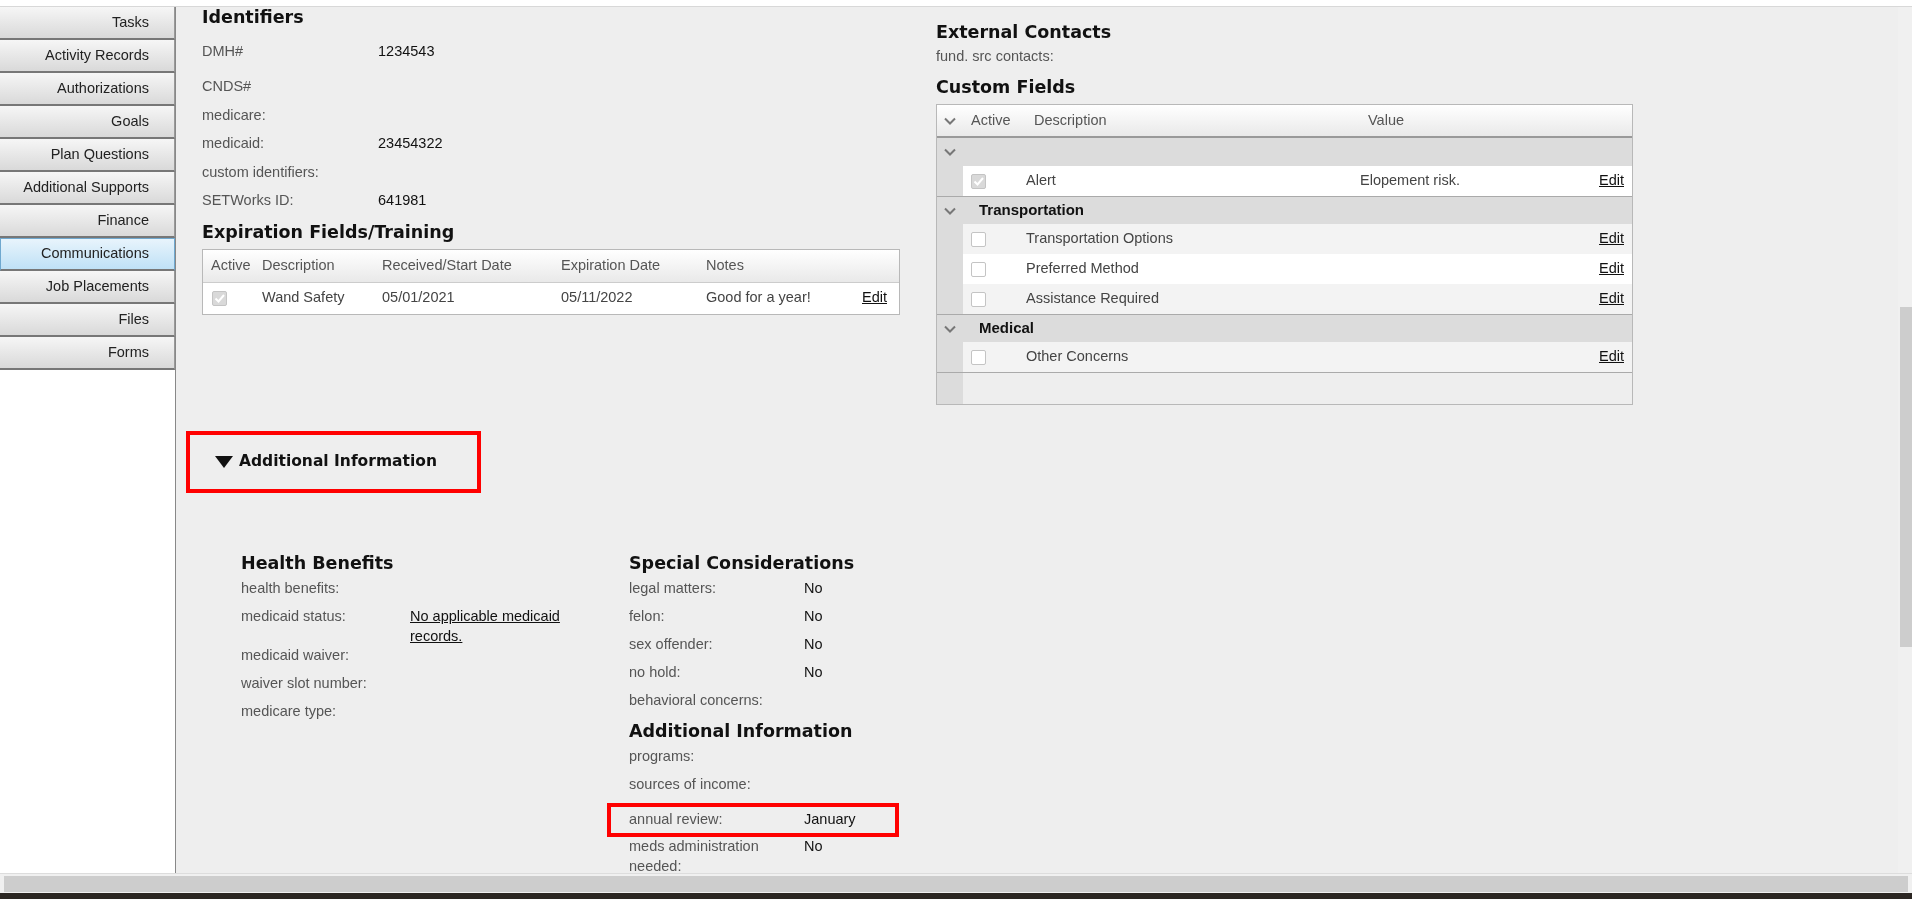 This screenshot has height=899, width=1912. I want to click on table-cell-text: Transportation Options, so click(1100, 239).